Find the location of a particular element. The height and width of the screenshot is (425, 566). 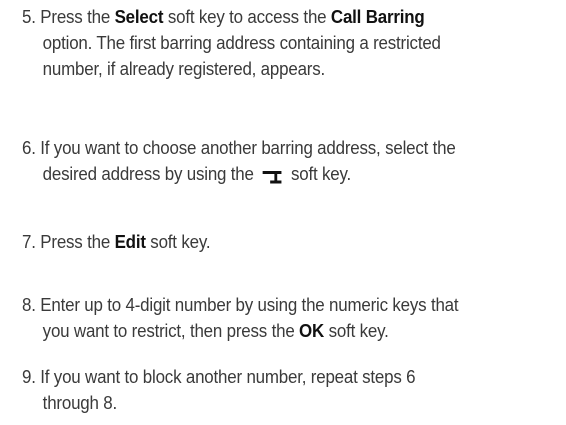

step-7: 7. Press the Edit soft key. is located at coordinates (276, 242).